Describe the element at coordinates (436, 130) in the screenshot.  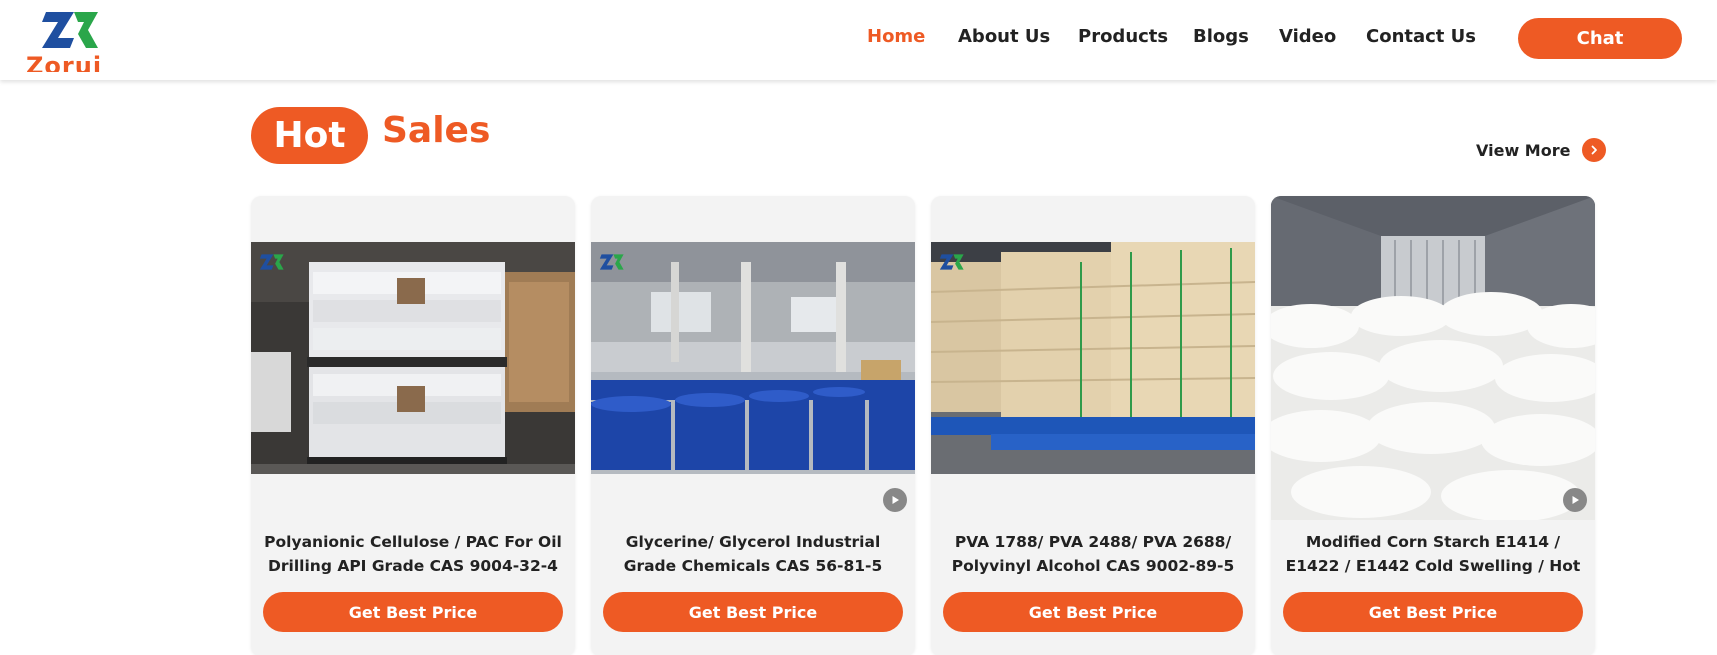
I see `section-title-rest: Sales` at that location.